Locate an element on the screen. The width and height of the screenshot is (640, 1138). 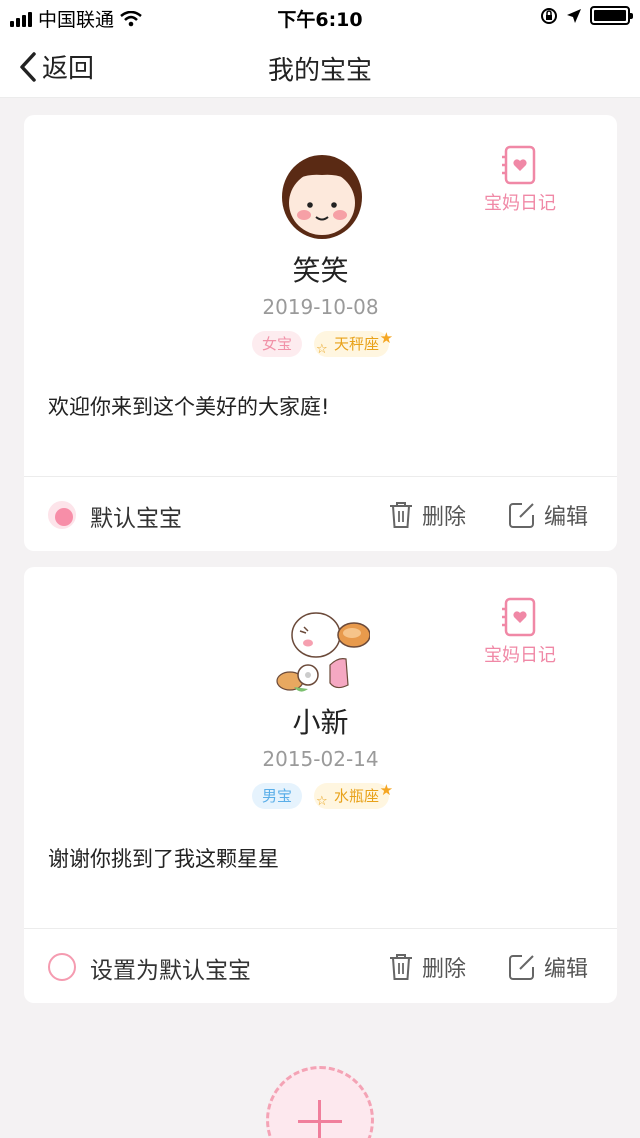
battery-icon is located at coordinates (611, 15).